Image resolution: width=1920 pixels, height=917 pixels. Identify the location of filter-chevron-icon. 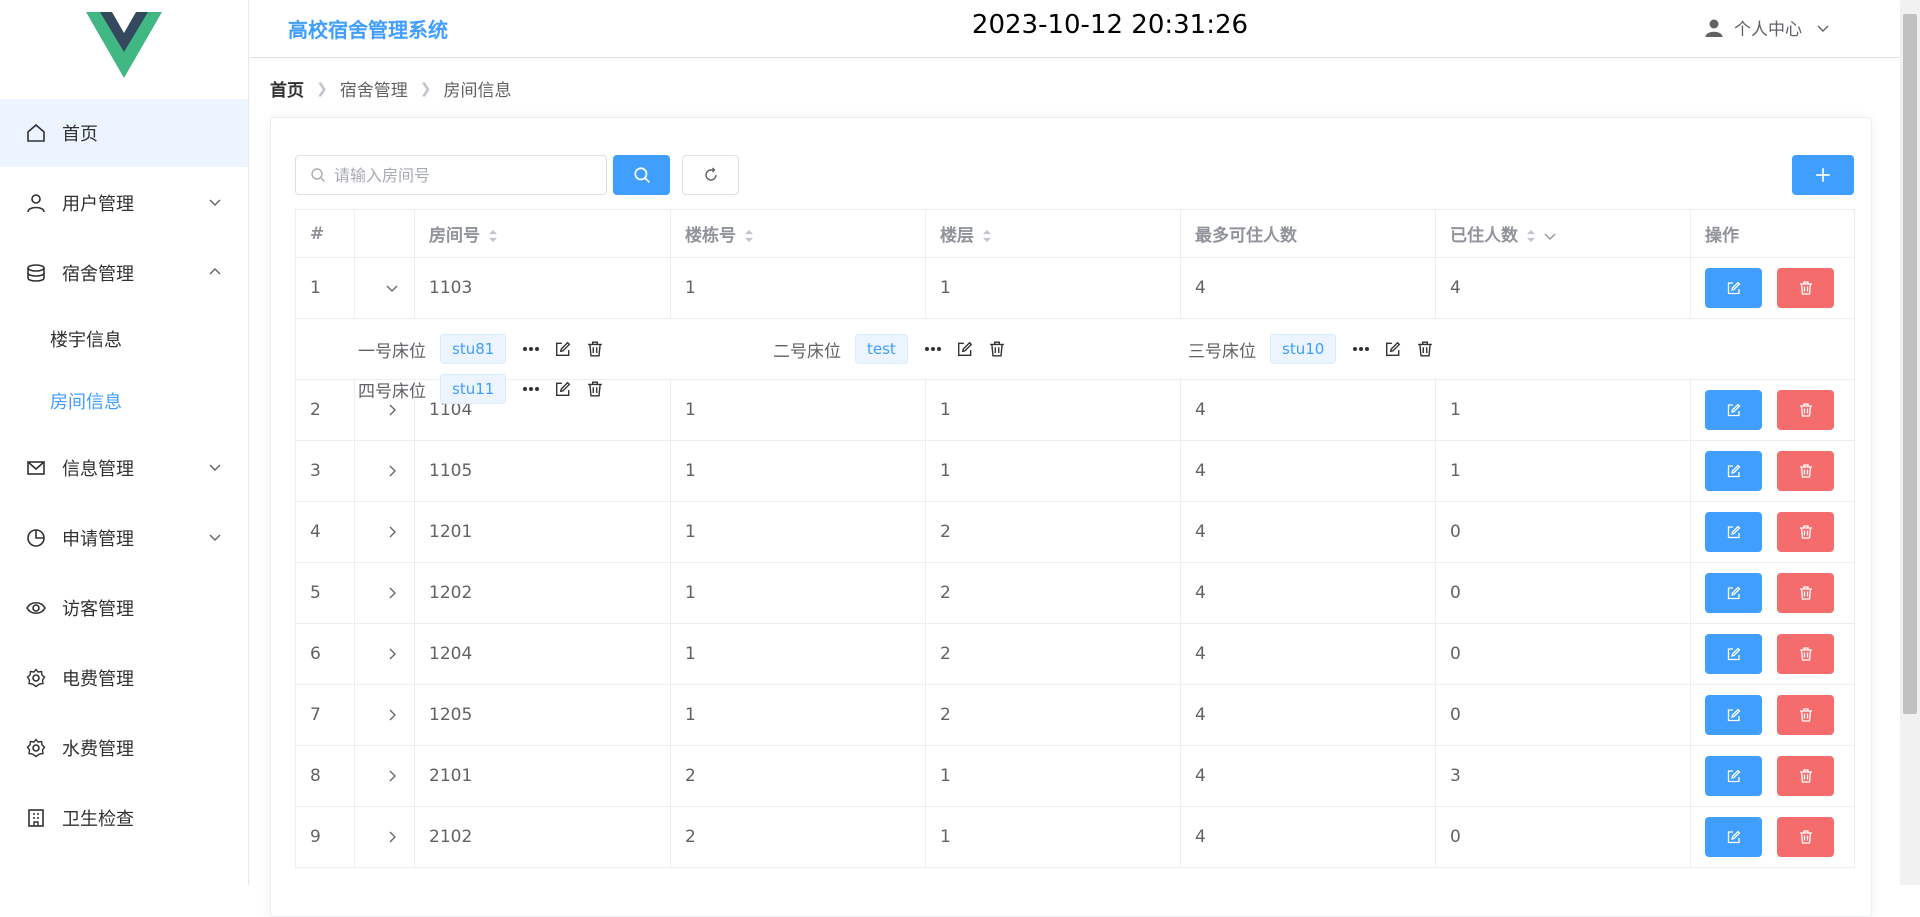
(1550, 236).